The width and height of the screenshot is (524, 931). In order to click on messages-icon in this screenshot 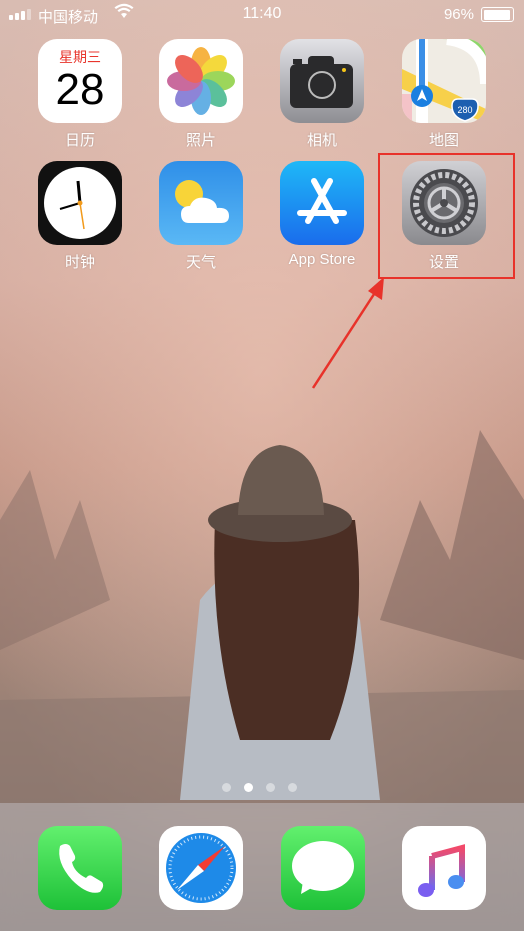, I will do `click(323, 868)`.